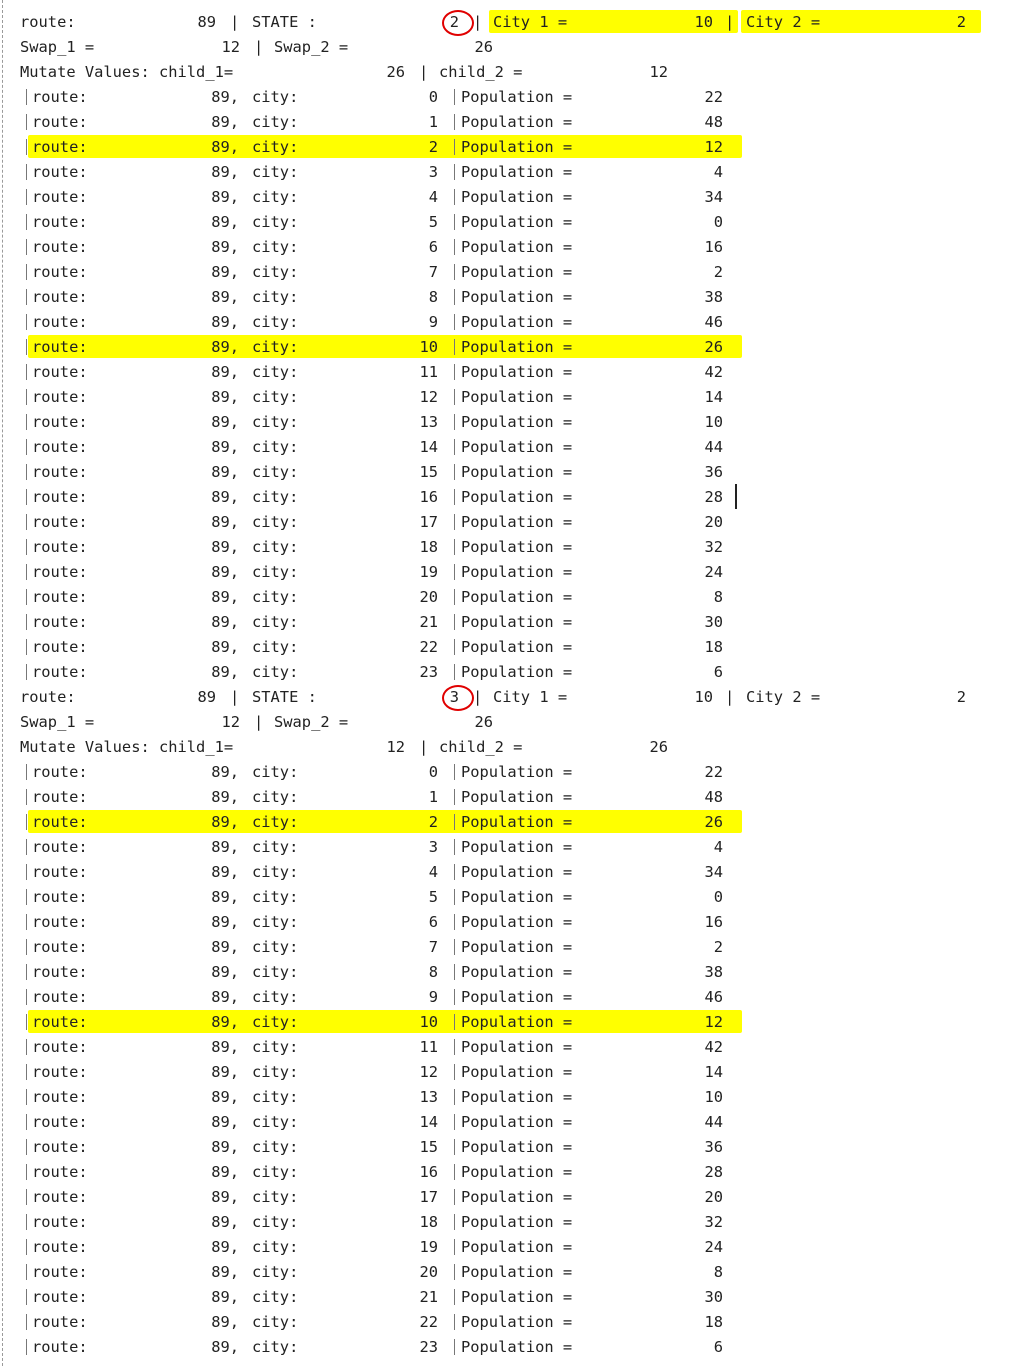  What do you see at coordinates (127, 72) in the screenshot?
I see `mutate-label: Mutate Values: child_1=` at bounding box center [127, 72].